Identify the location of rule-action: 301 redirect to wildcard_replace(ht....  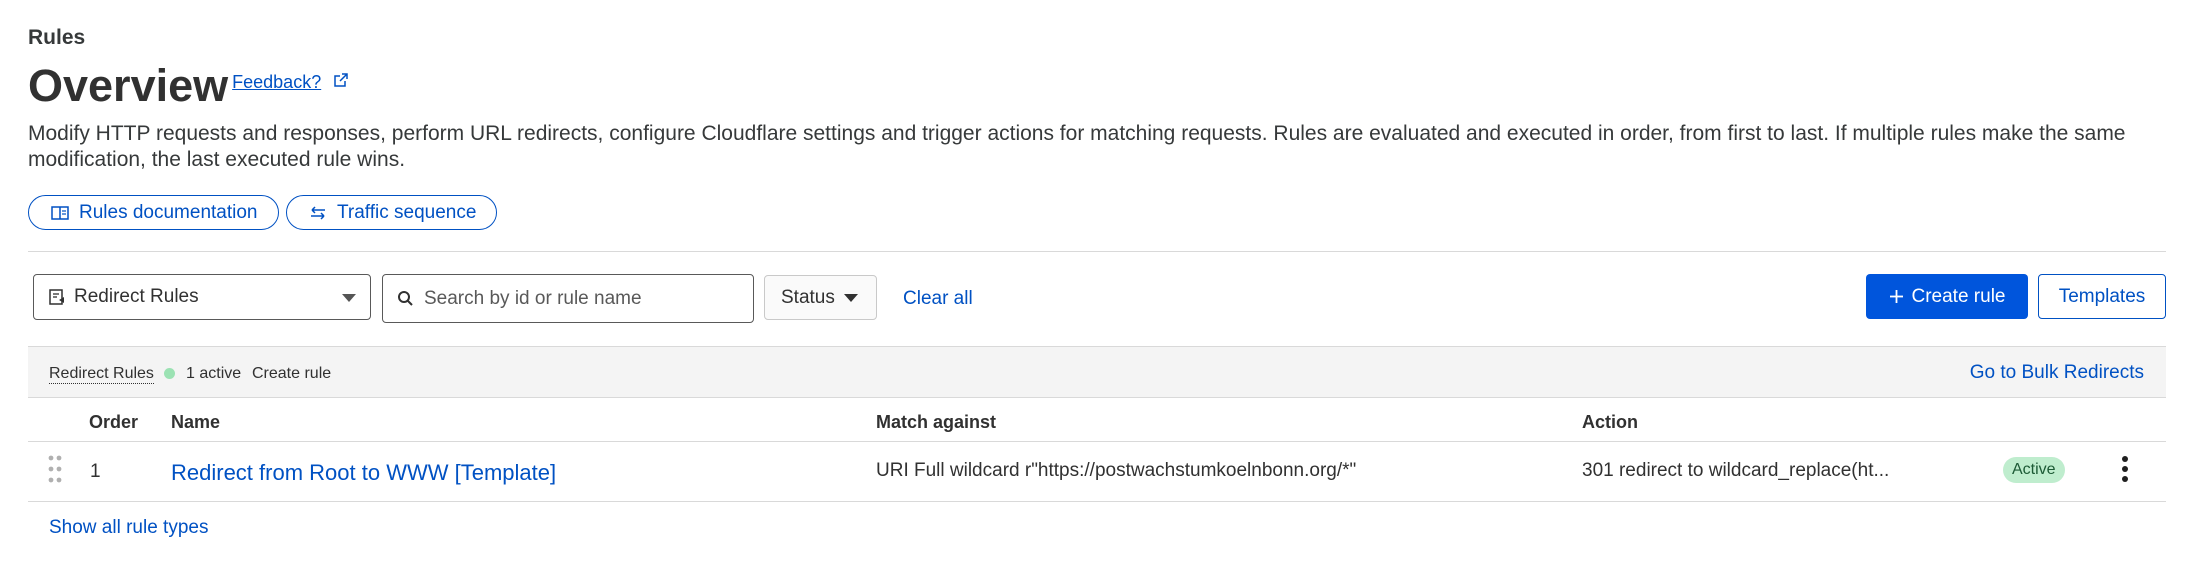
(1736, 470).